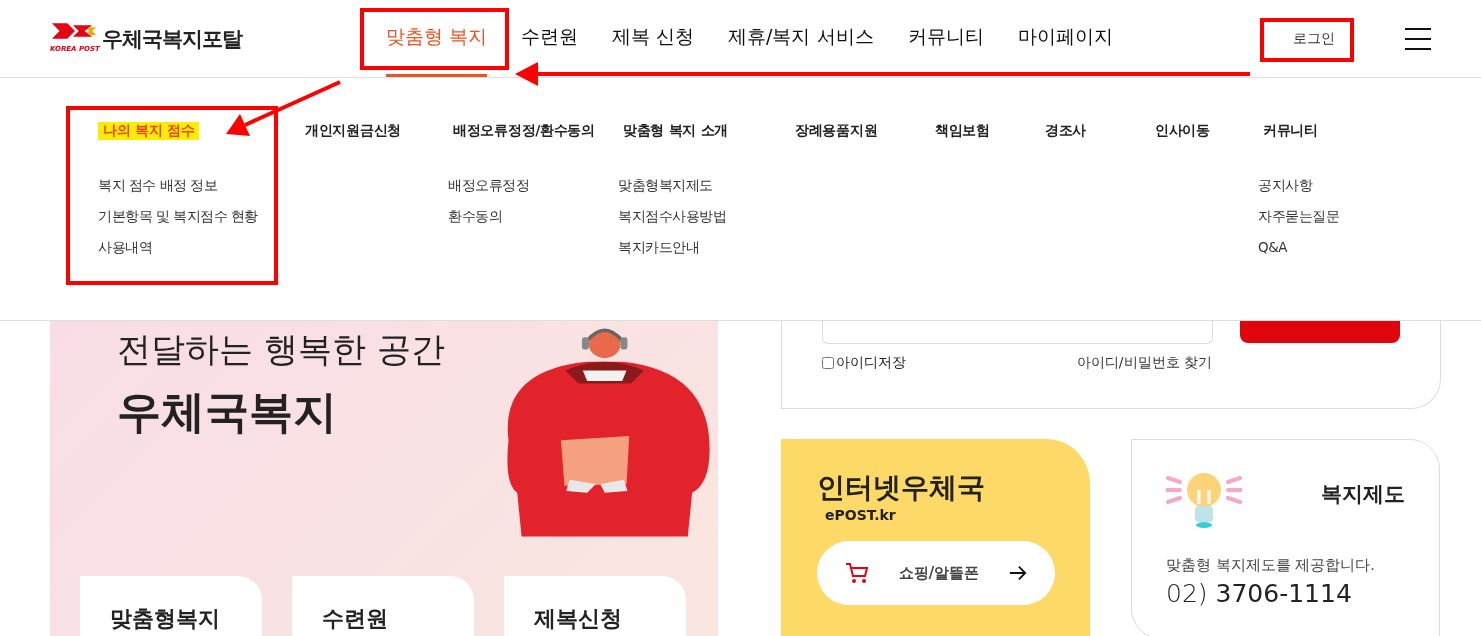  Describe the element at coordinates (550, 38) in the screenshot. I see `nav-tab: 수련원` at that location.